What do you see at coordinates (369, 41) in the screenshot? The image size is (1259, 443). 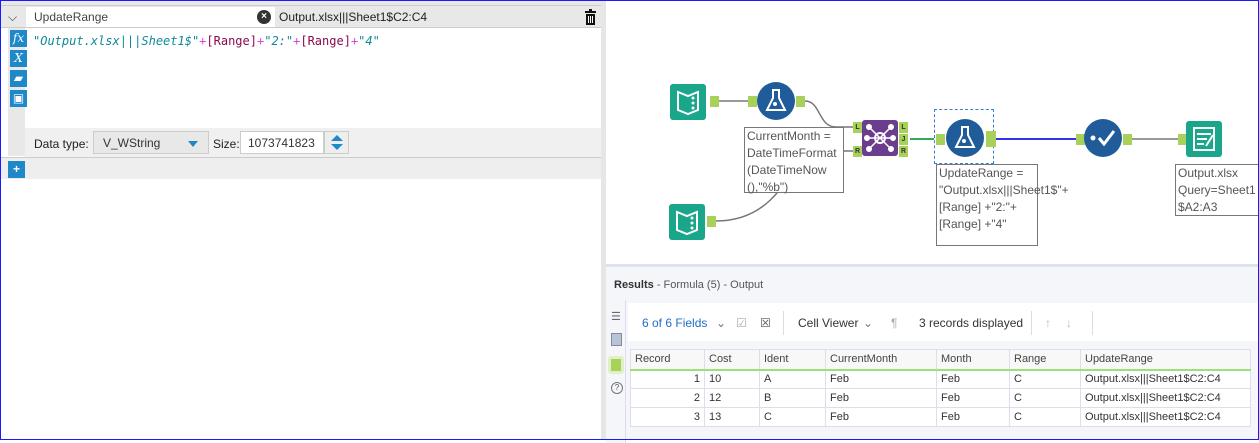 I see `expression-token: "4"` at bounding box center [369, 41].